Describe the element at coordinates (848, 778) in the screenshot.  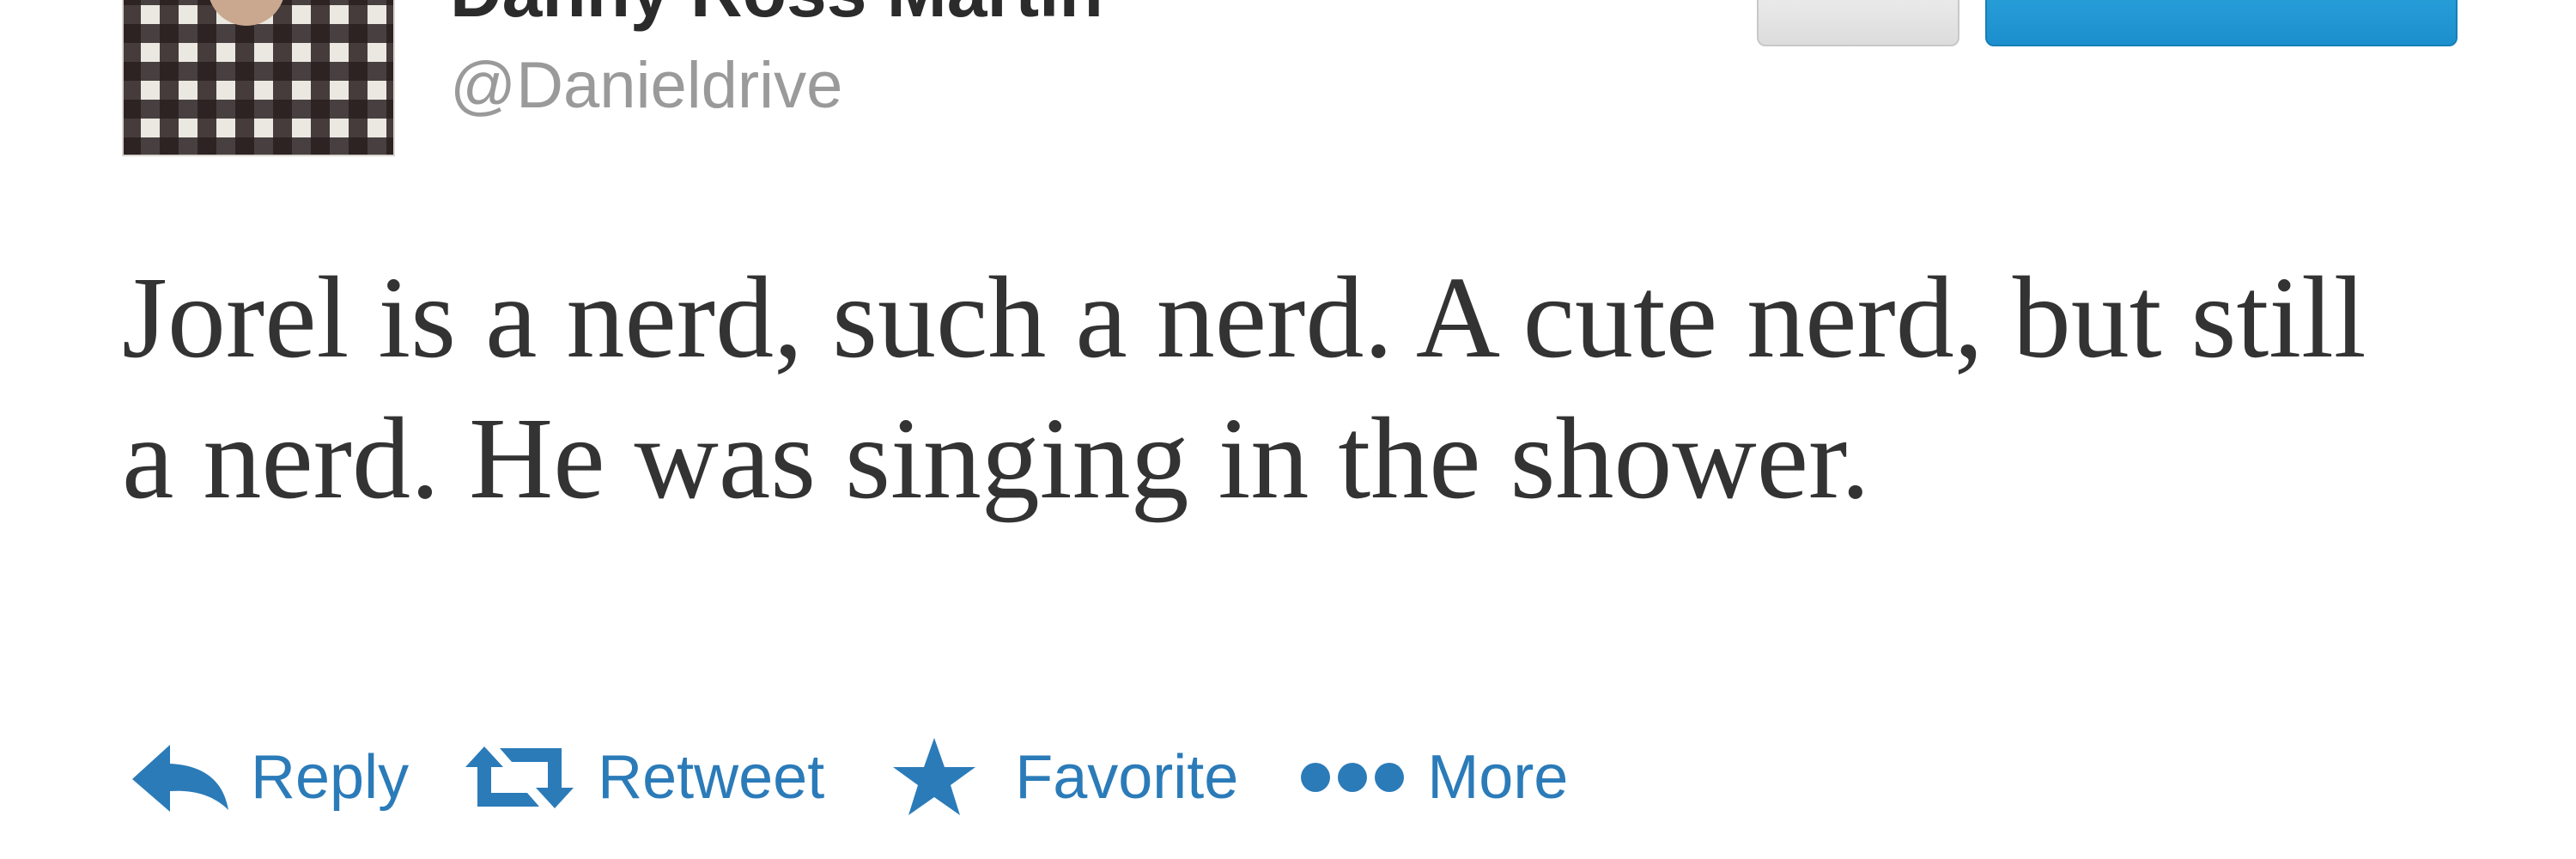
I see `tweet-actions: Reply Retweet Favorite More` at that location.